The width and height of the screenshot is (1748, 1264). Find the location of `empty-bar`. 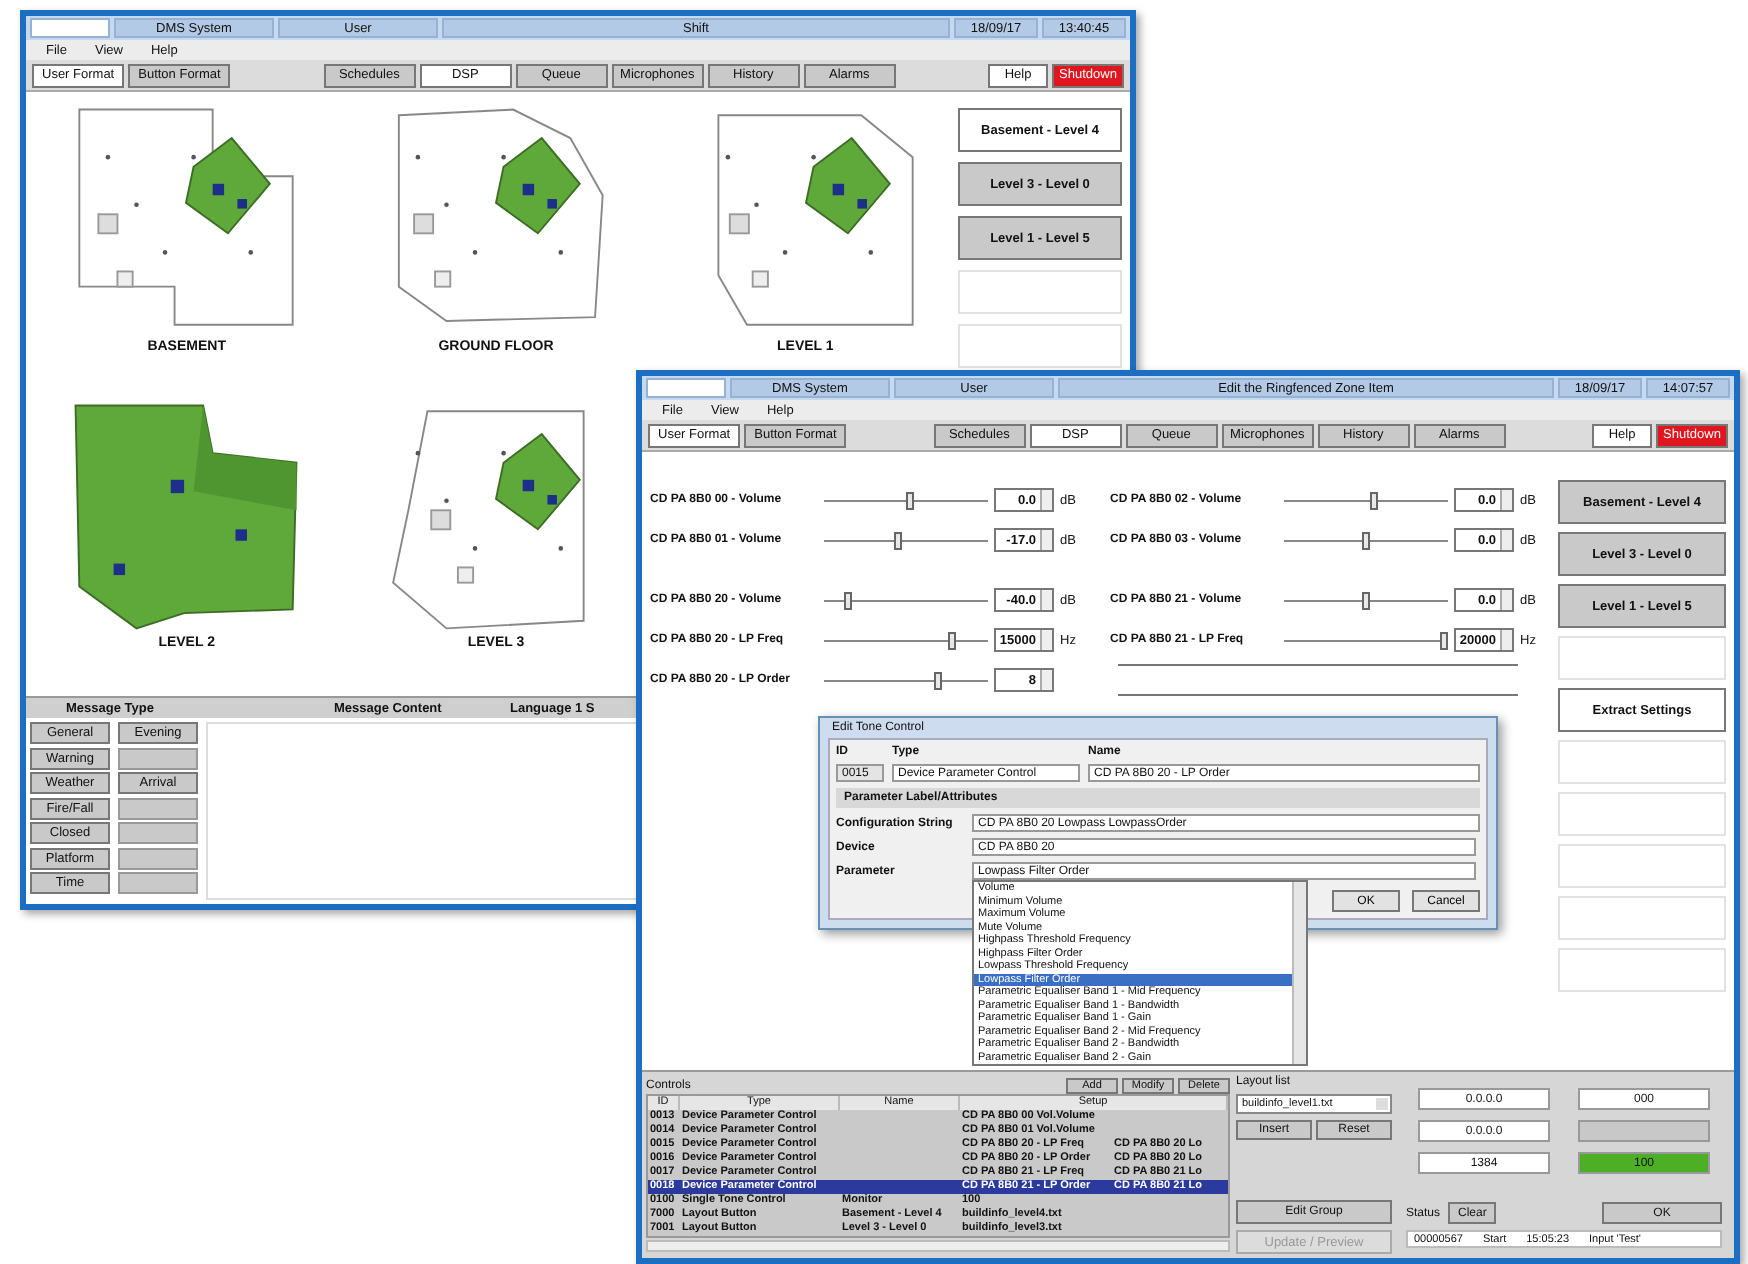

empty-bar is located at coordinates (1644, 1131).